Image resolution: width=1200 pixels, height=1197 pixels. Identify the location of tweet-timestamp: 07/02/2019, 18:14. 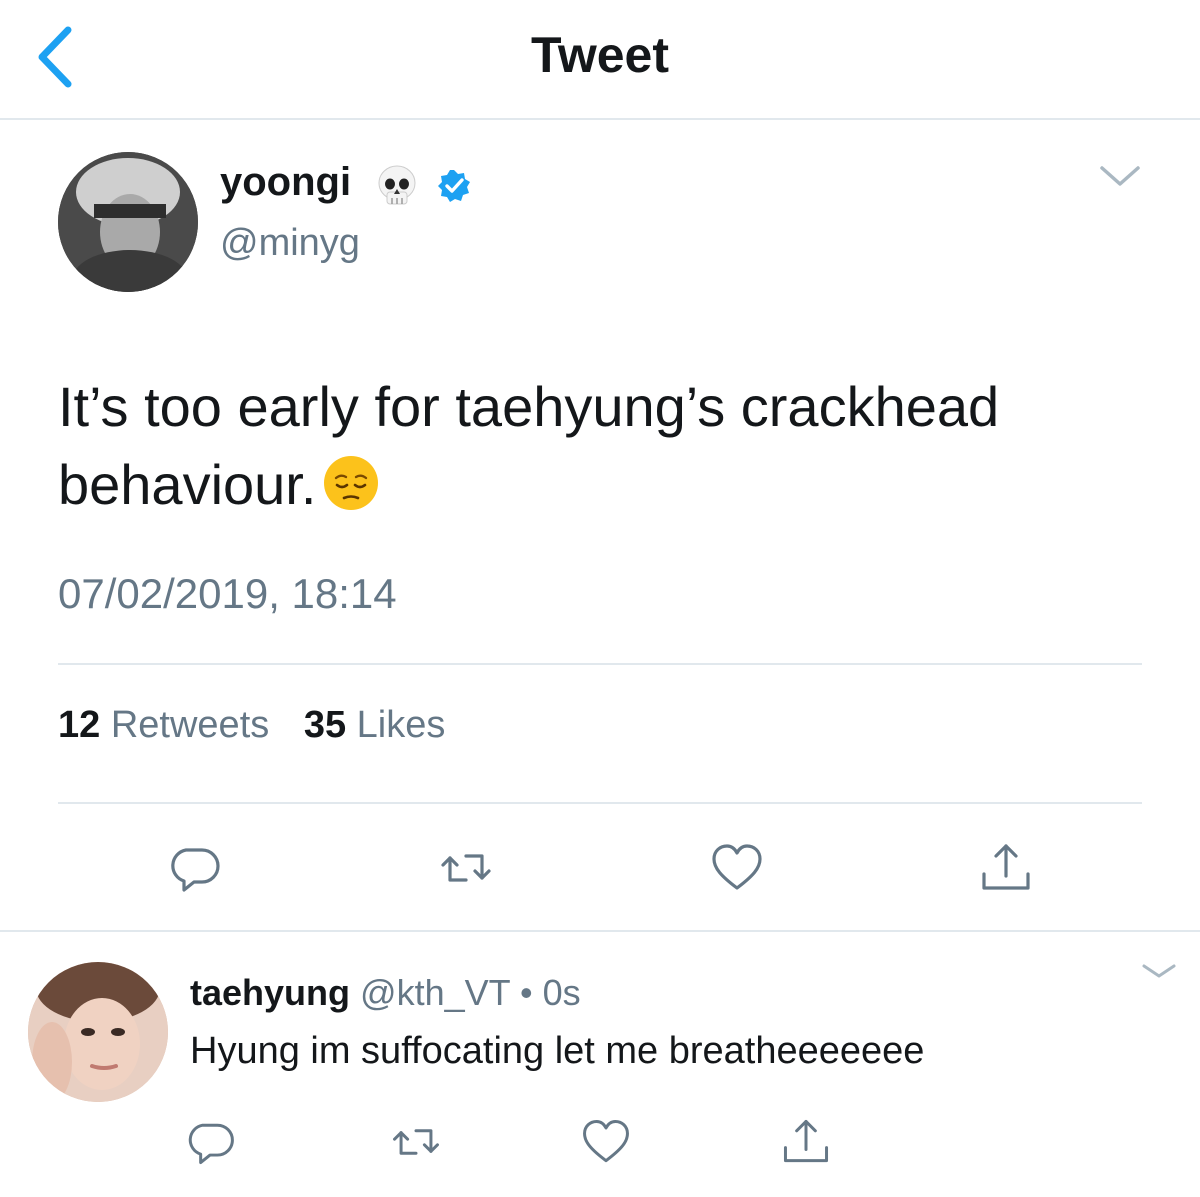
(227, 593).